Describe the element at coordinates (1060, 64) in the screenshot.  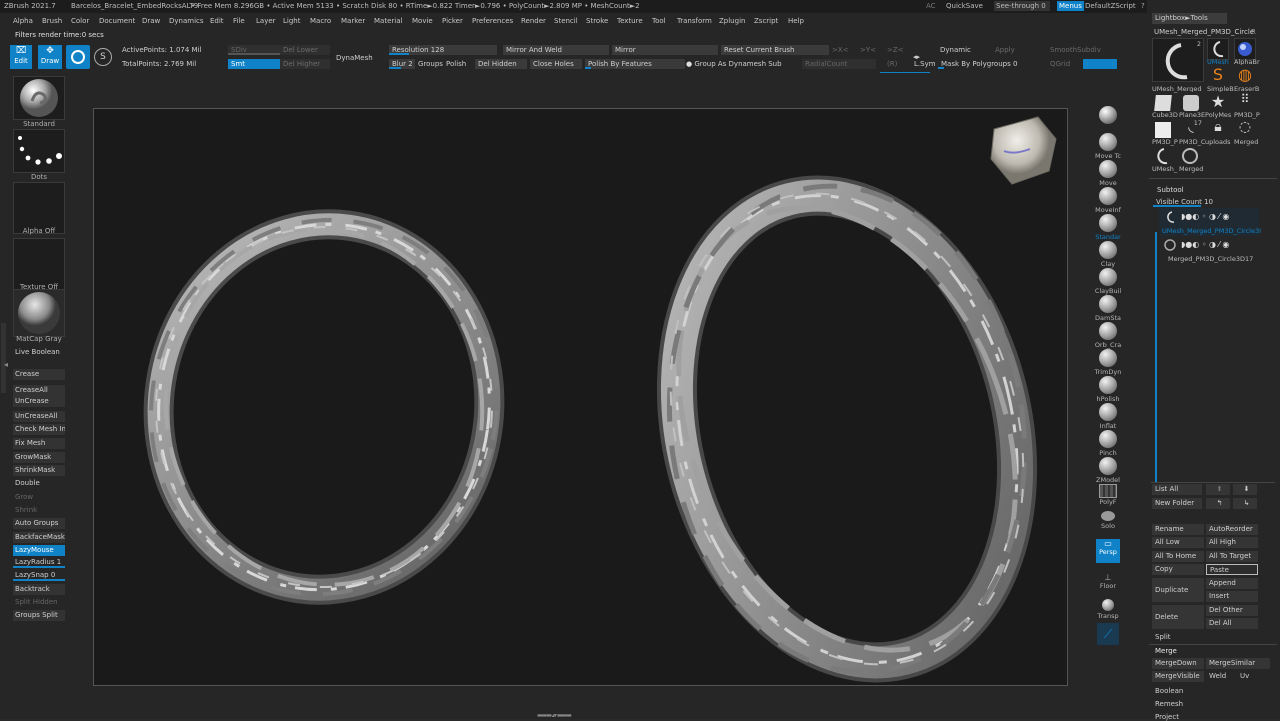
I see `qgrid-button: QGrid` at that location.